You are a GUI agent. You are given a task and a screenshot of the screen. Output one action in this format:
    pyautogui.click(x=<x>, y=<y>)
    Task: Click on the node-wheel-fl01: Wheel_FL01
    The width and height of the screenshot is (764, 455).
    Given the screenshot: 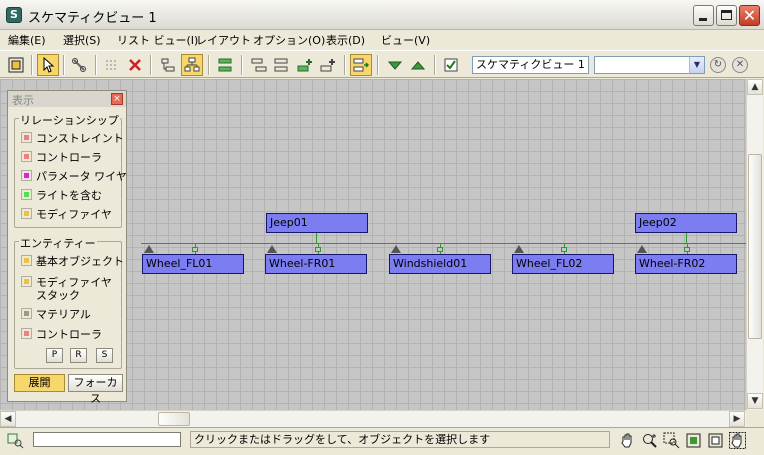 What is the action you would take?
    pyautogui.click(x=193, y=264)
    